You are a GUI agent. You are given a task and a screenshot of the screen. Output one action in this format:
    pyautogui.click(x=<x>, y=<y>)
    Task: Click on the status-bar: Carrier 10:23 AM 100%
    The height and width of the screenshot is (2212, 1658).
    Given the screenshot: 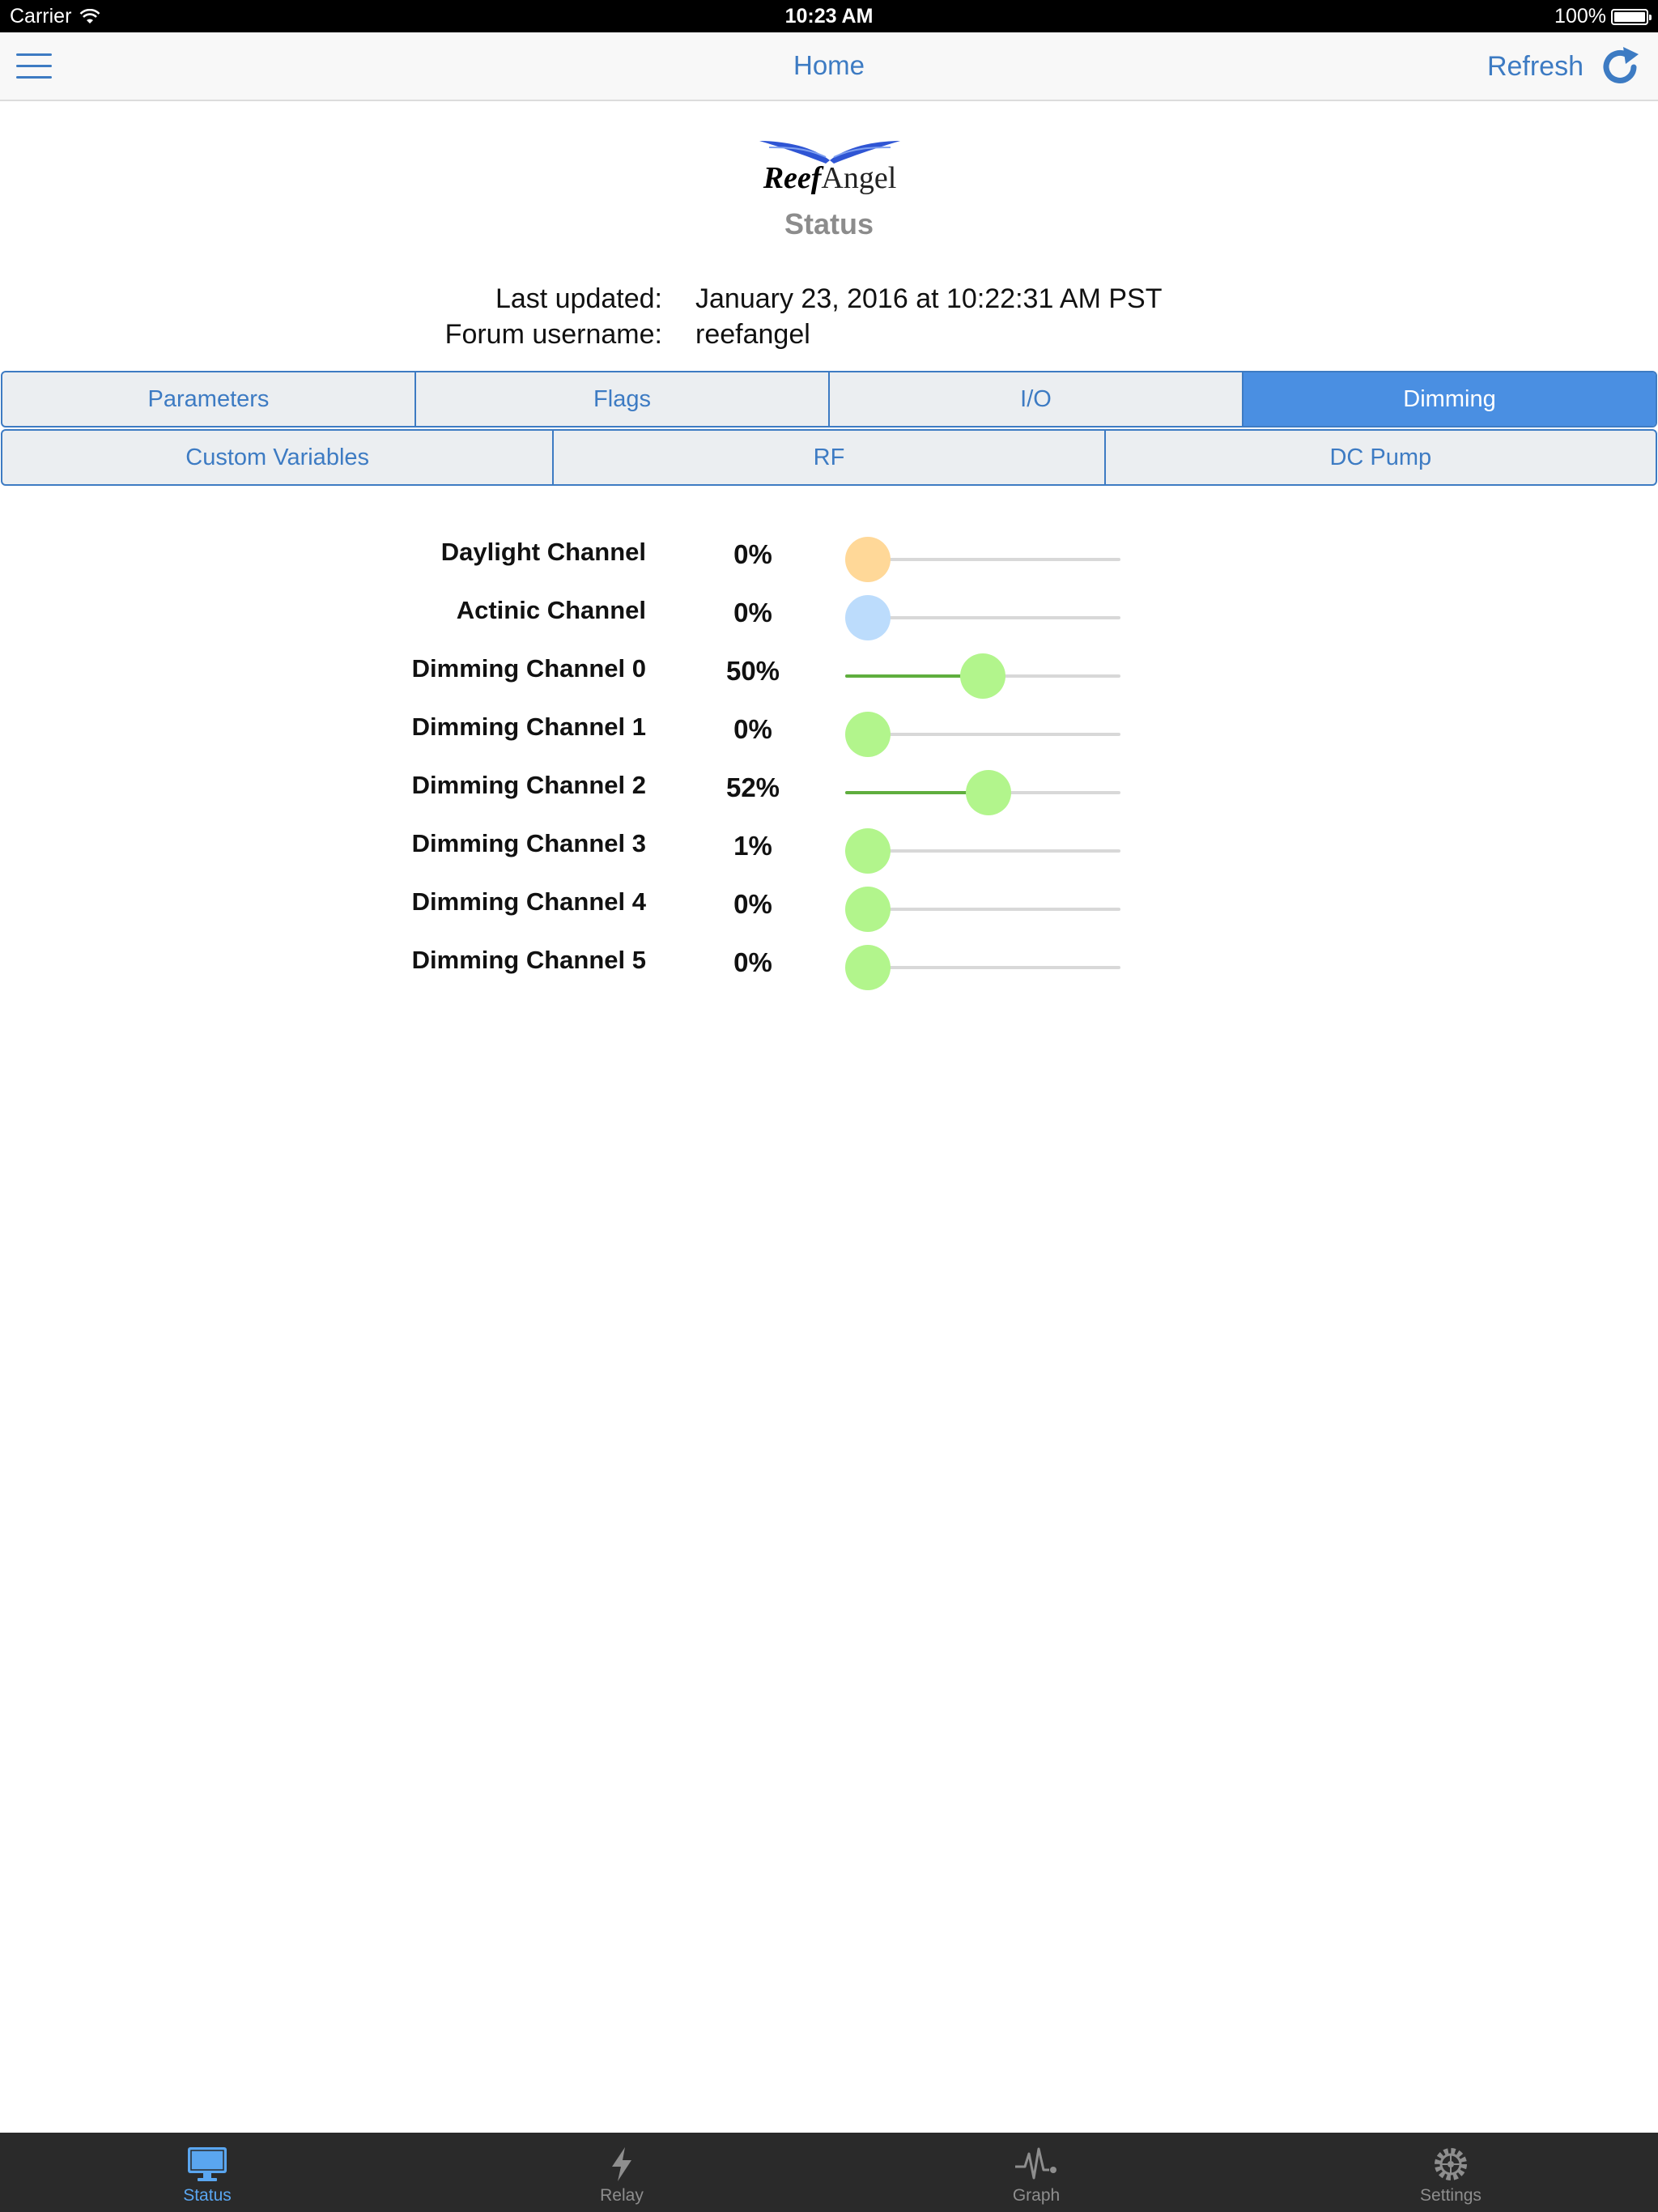 What is the action you would take?
    pyautogui.click(x=829, y=16)
    